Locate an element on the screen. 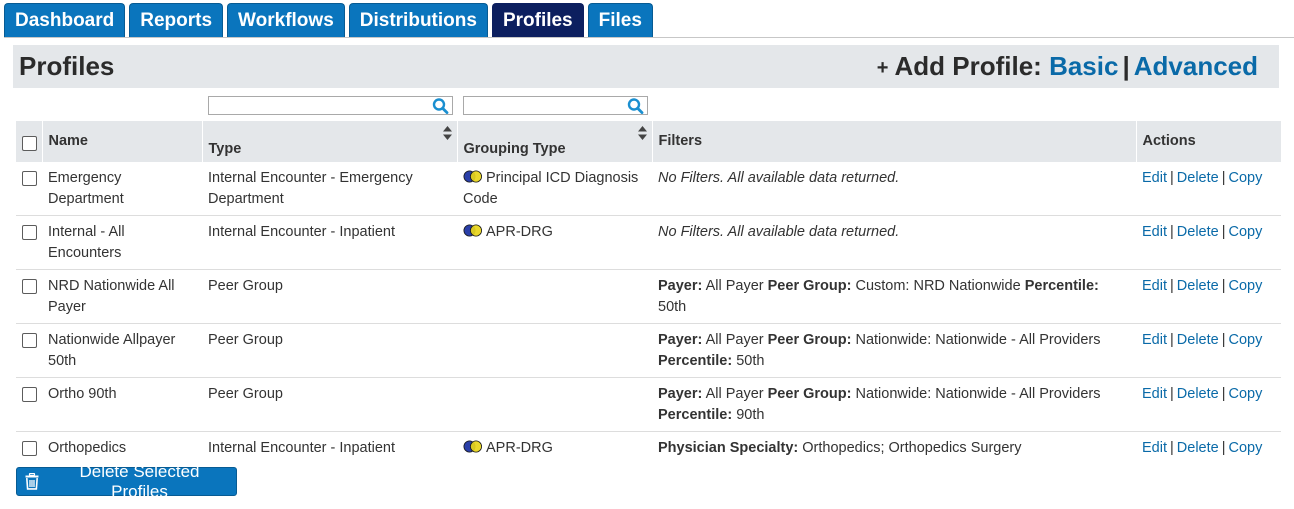  profile-name: Orthopedics is located at coordinates (87, 448).